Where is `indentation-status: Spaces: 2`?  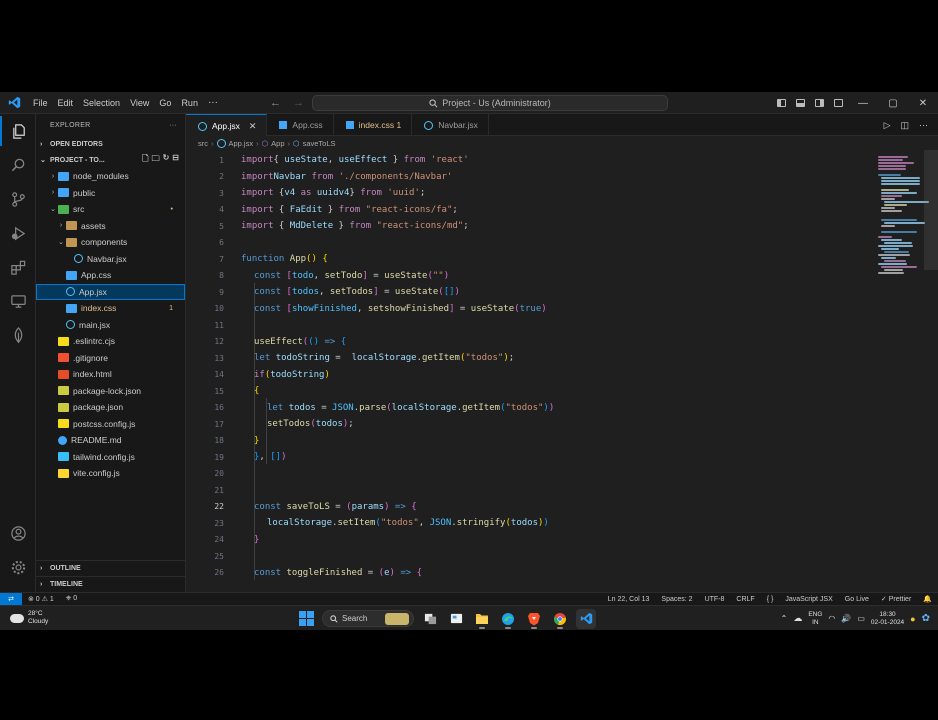
indentation-status: Spaces: 2 is located at coordinates (676, 599).